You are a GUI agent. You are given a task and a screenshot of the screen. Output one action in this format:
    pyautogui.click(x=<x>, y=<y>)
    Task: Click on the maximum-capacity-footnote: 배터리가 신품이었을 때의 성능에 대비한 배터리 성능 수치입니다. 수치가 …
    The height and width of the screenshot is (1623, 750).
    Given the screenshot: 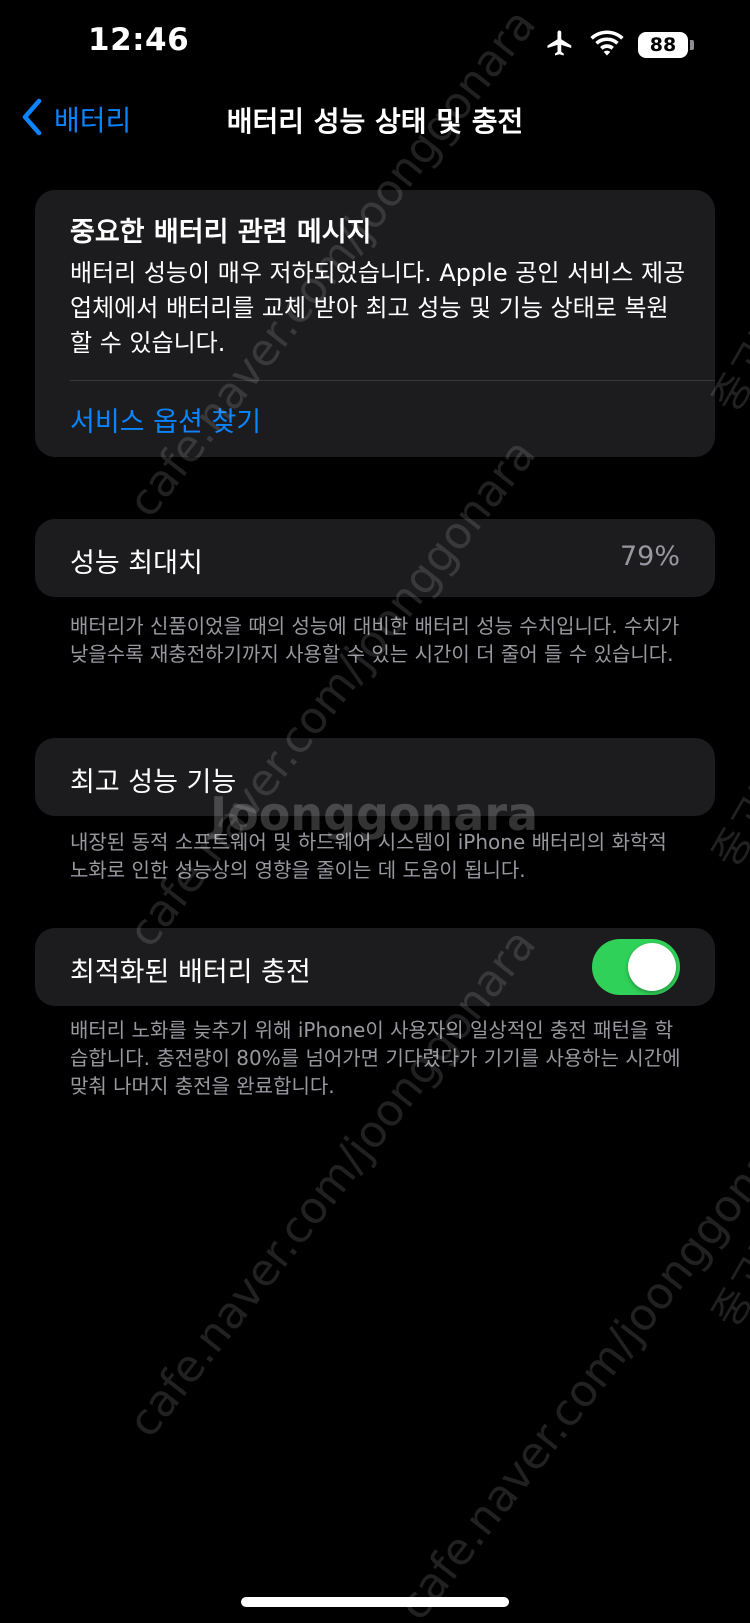 What is the action you would take?
    pyautogui.click(x=375, y=640)
    